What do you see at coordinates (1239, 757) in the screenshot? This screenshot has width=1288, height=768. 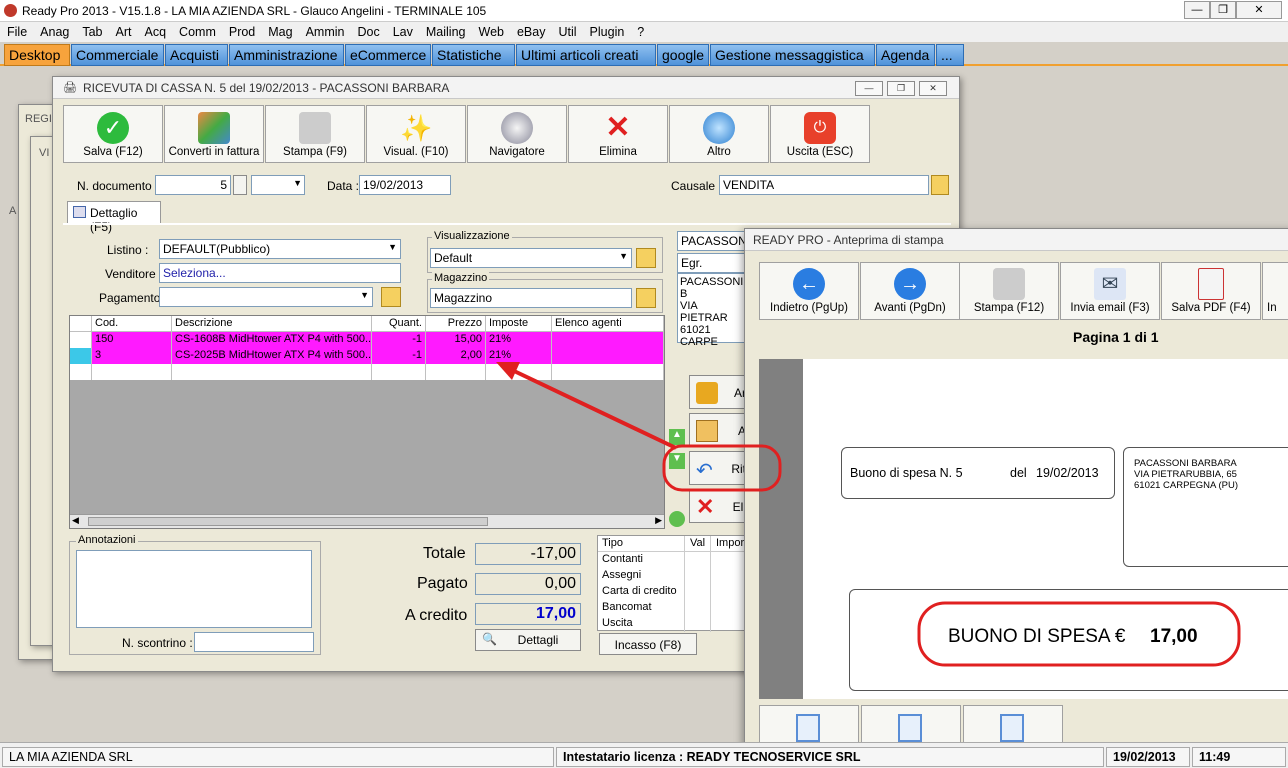 I see `status-time: 11:49` at bounding box center [1239, 757].